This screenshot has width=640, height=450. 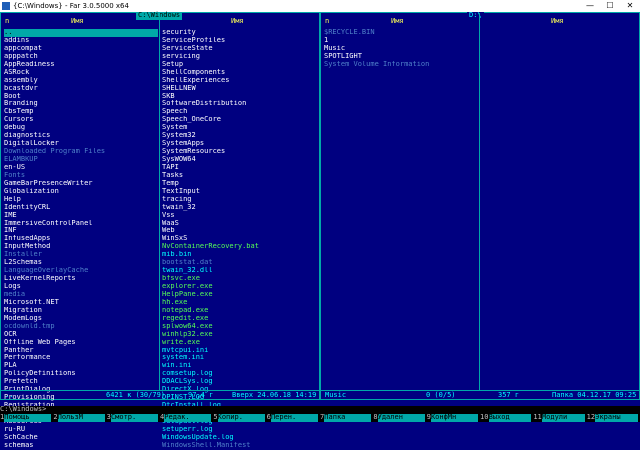 What do you see at coordinates (81, 239) in the screenshot?
I see `file-list-item: InfusedApps` at bounding box center [81, 239].